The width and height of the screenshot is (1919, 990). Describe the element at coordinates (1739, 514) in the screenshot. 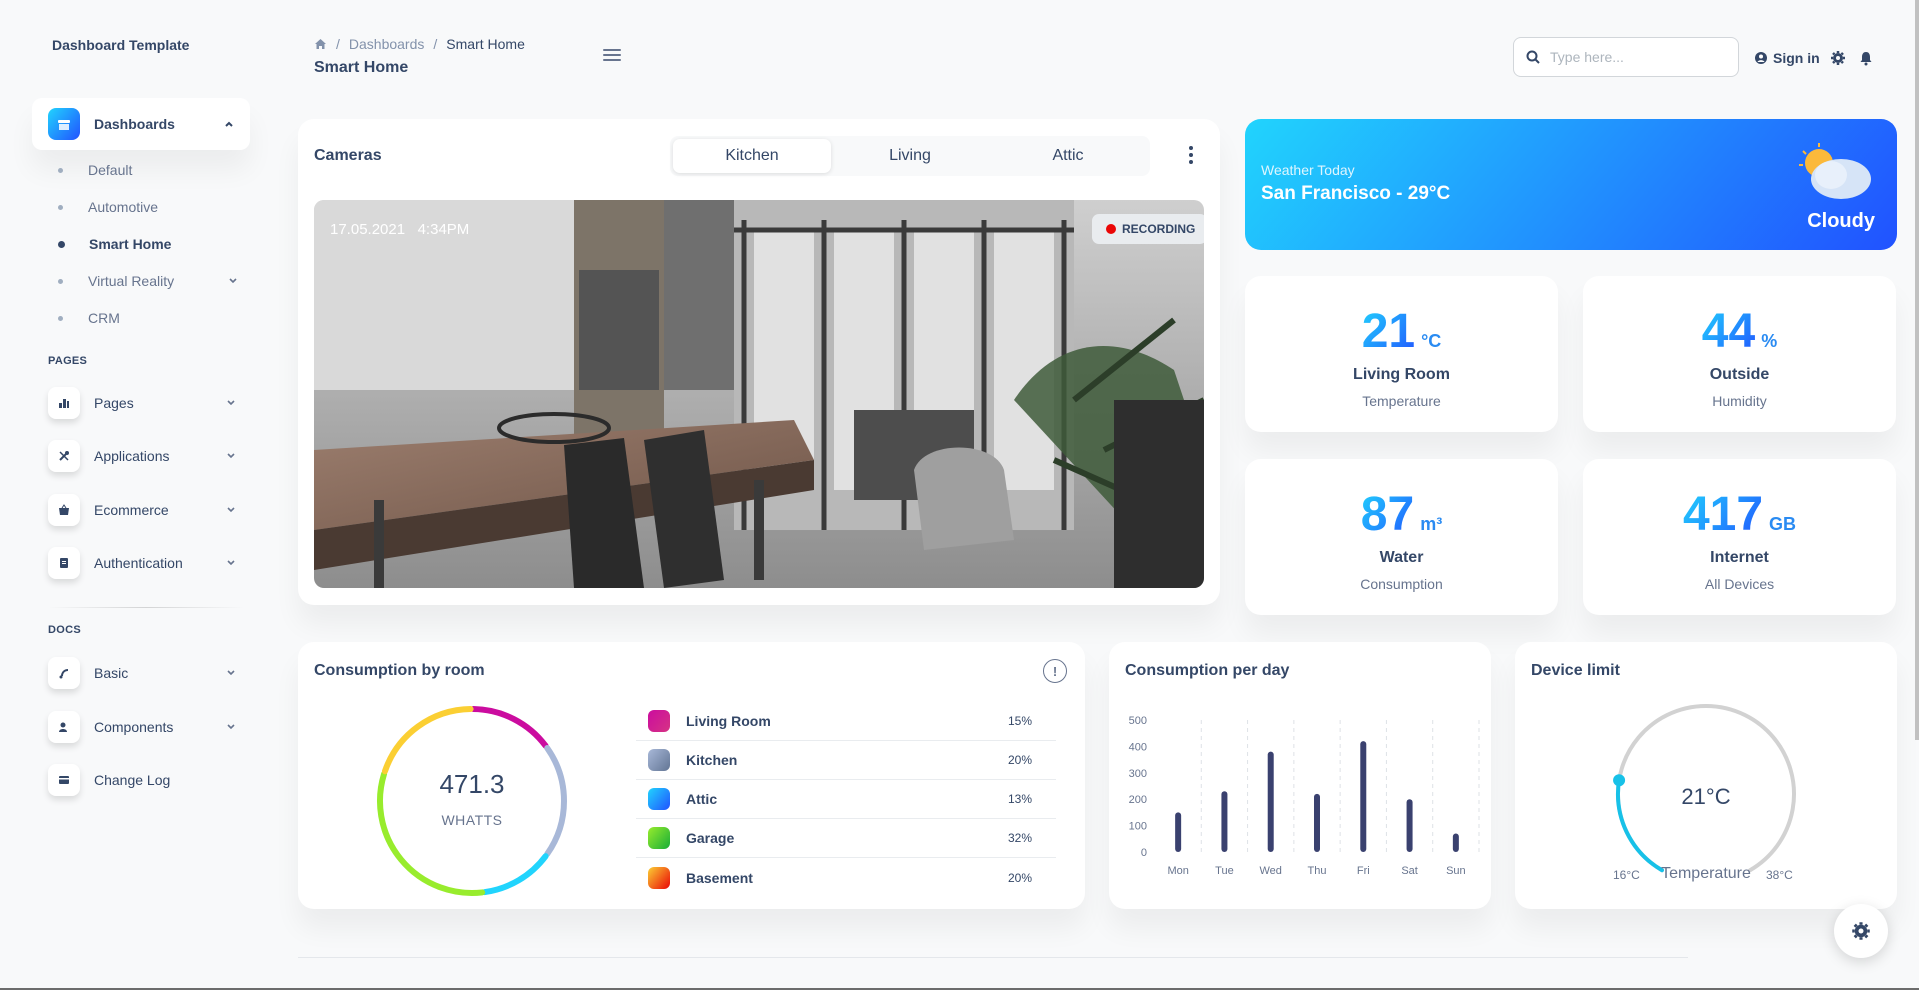

I see `stat-value: 417 GB` at that location.